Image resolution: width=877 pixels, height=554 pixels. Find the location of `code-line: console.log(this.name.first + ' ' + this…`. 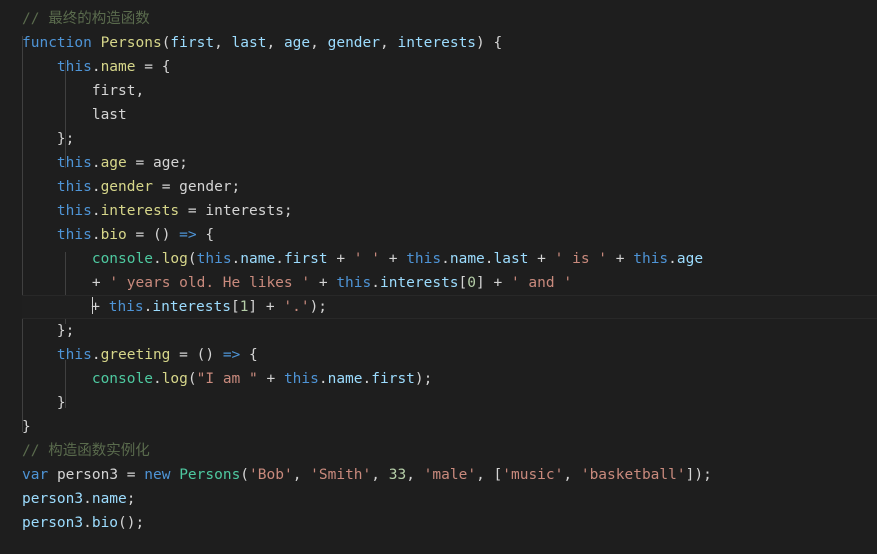

code-line: console.log(this.name.first + ' ' + this… is located at coordinates (449, 259).